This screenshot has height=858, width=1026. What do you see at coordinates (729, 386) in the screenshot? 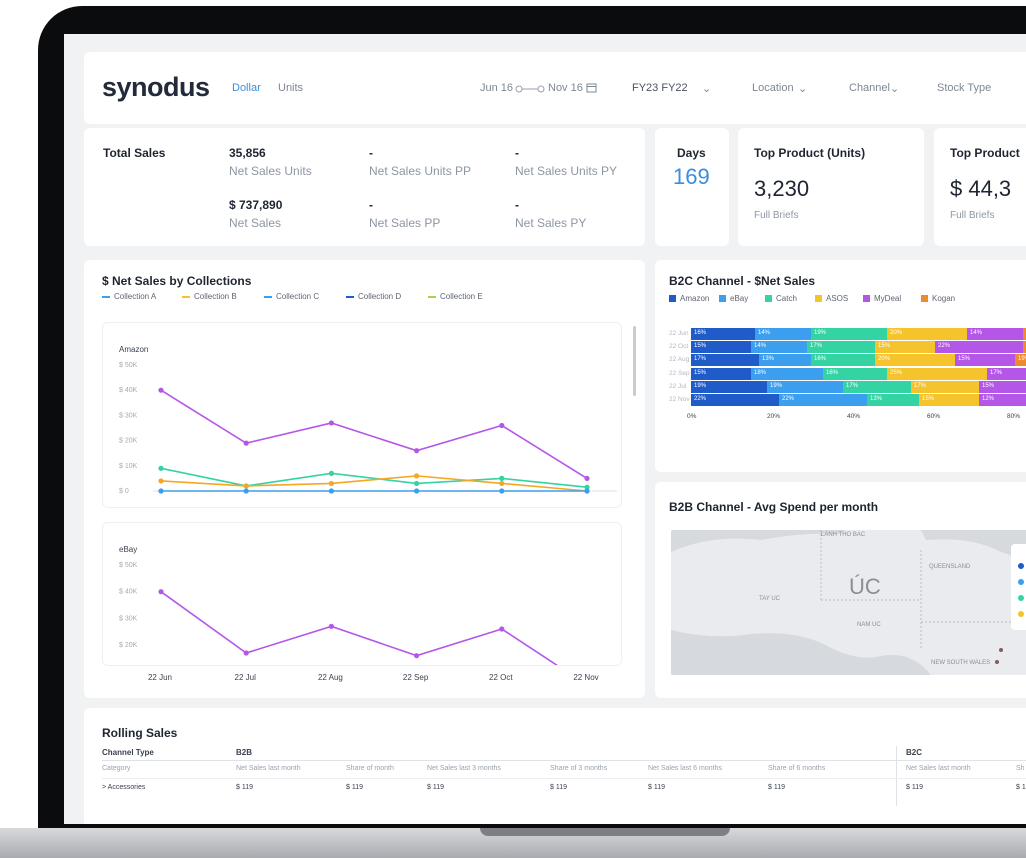
I see `bar-segment-amazon: 19%` at bounding box center [729, 386].